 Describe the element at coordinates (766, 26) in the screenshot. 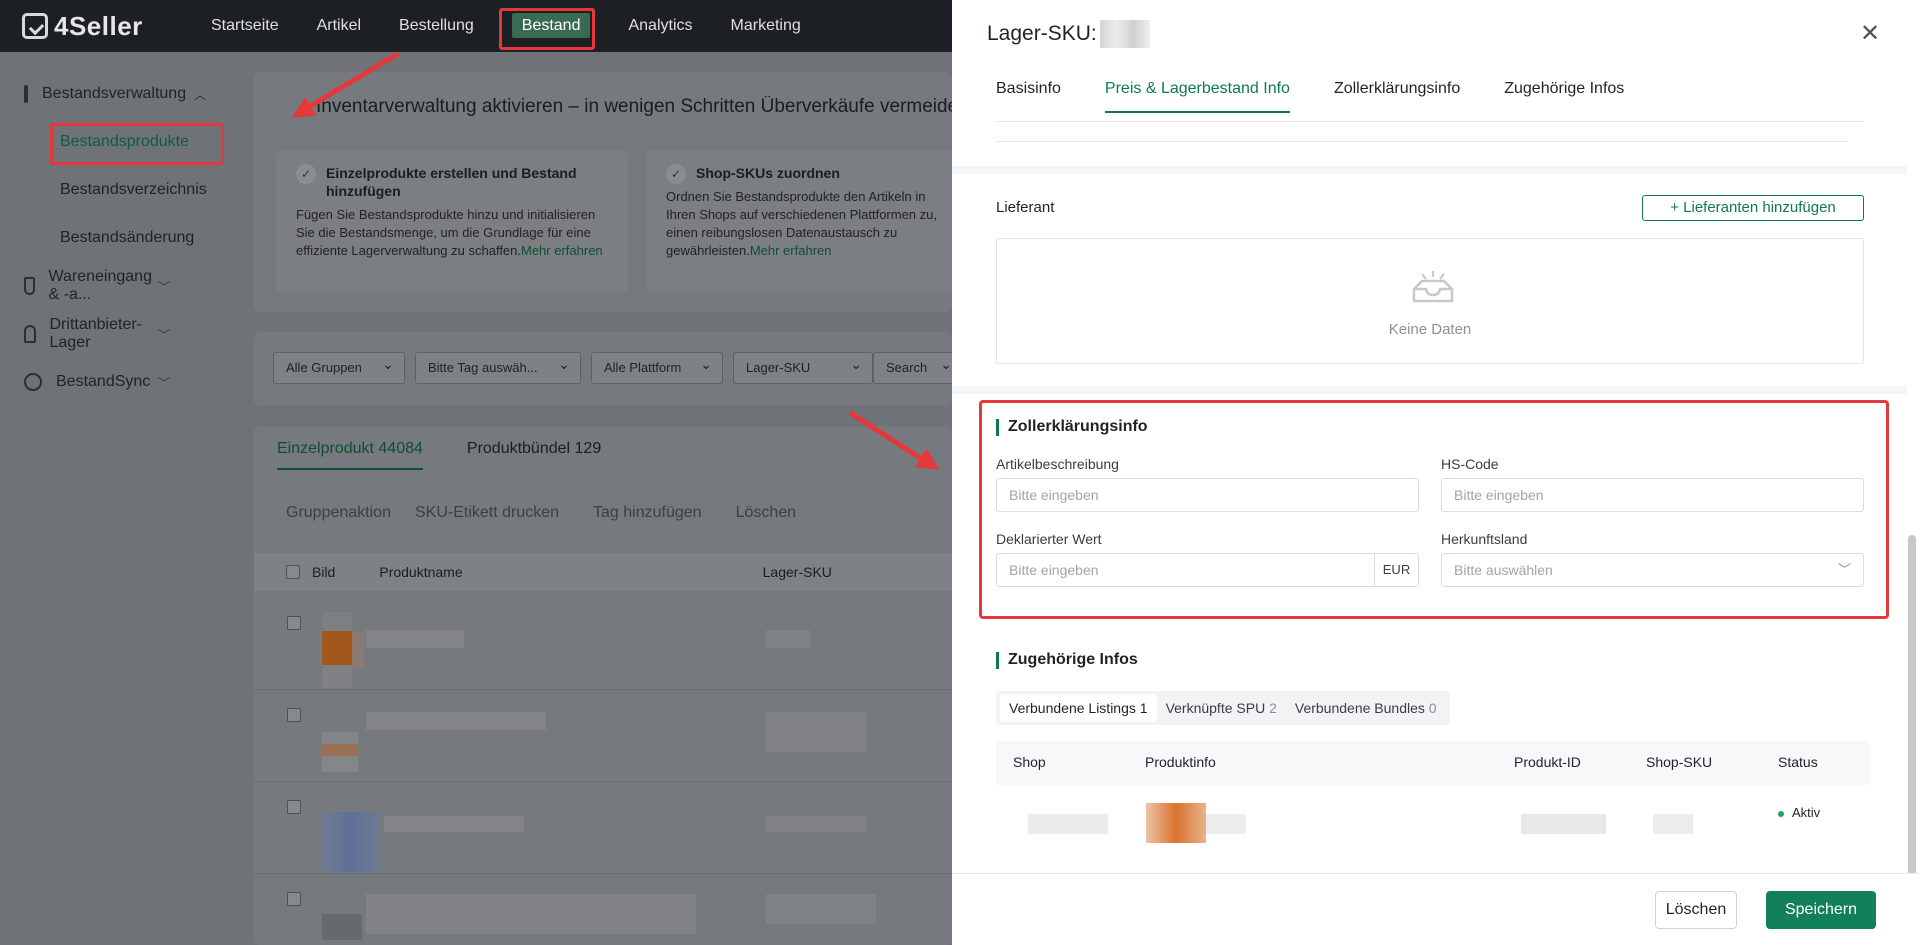

I see `nav-marketing: Marketing` at that location.